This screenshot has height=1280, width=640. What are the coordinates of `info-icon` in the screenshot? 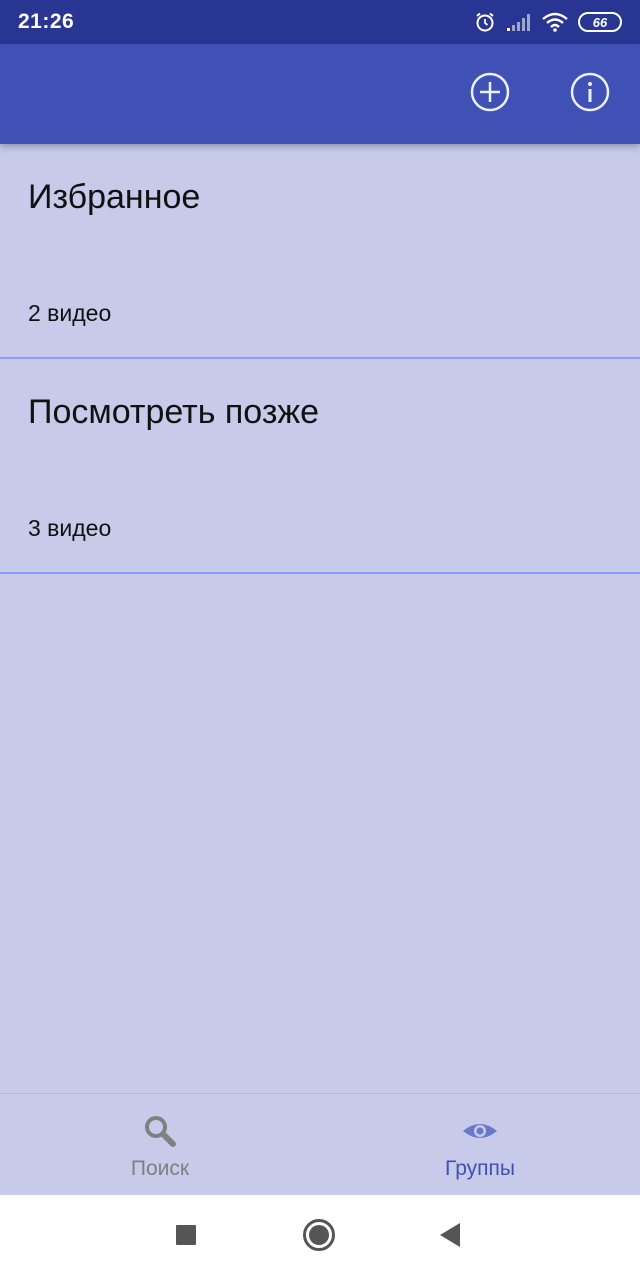 It's located at (590, 94).